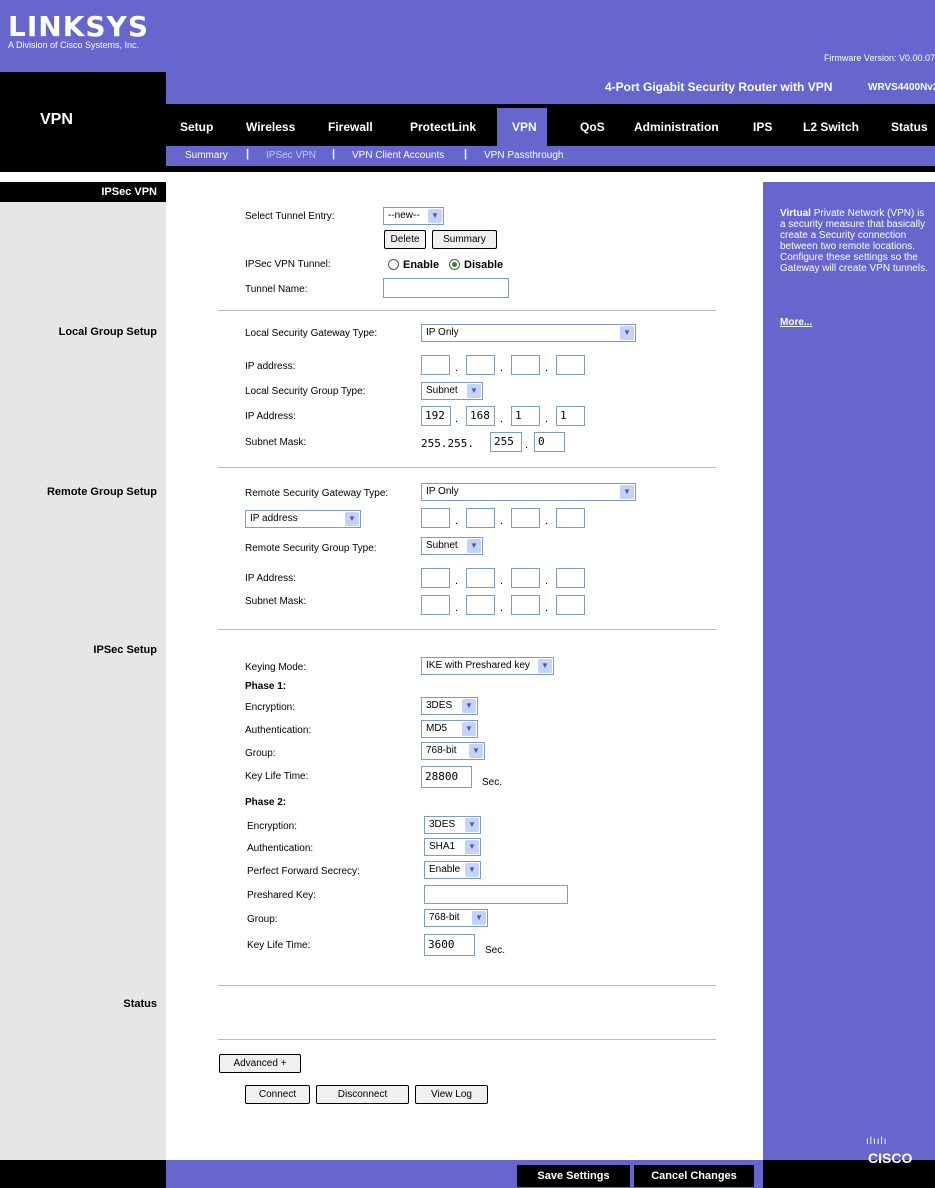 This screenshot has width=935, height=1188. Describe the element at coordinates (303, 871) in the screenshot. I see `pfs-label: Perfect Forward Secrecy:` at that location.